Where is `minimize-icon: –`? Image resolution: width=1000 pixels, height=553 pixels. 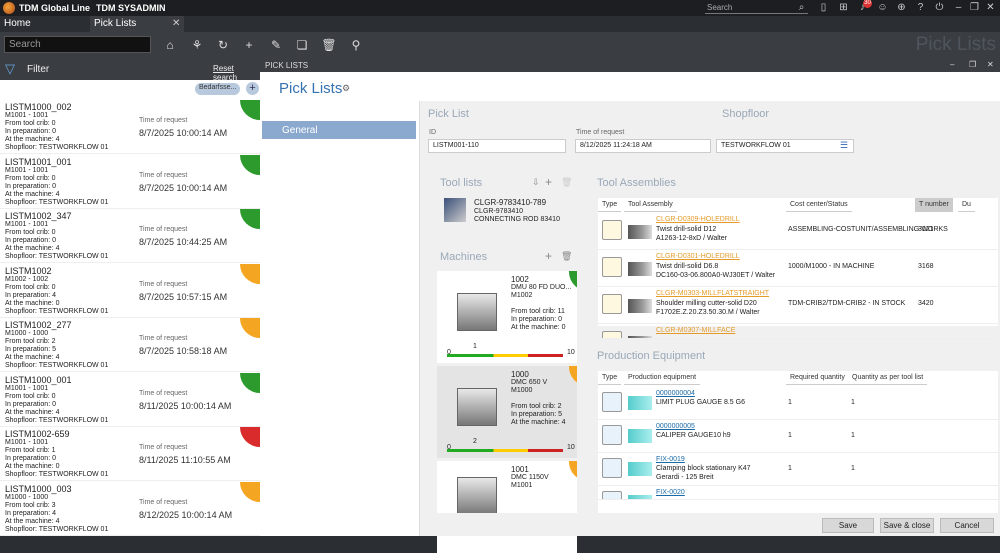 minimize-icon: – is located at coordinates (958, 7).